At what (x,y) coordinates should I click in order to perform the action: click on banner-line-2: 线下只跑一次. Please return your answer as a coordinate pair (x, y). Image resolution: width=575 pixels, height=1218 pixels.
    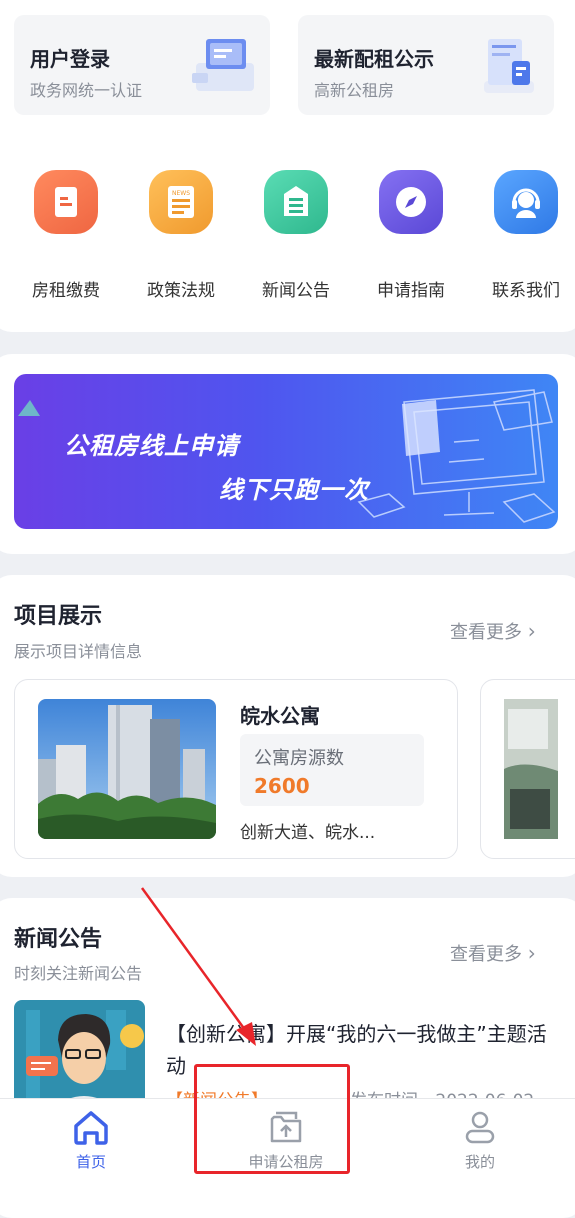
    Looking at the image, I should click on (294, 490).